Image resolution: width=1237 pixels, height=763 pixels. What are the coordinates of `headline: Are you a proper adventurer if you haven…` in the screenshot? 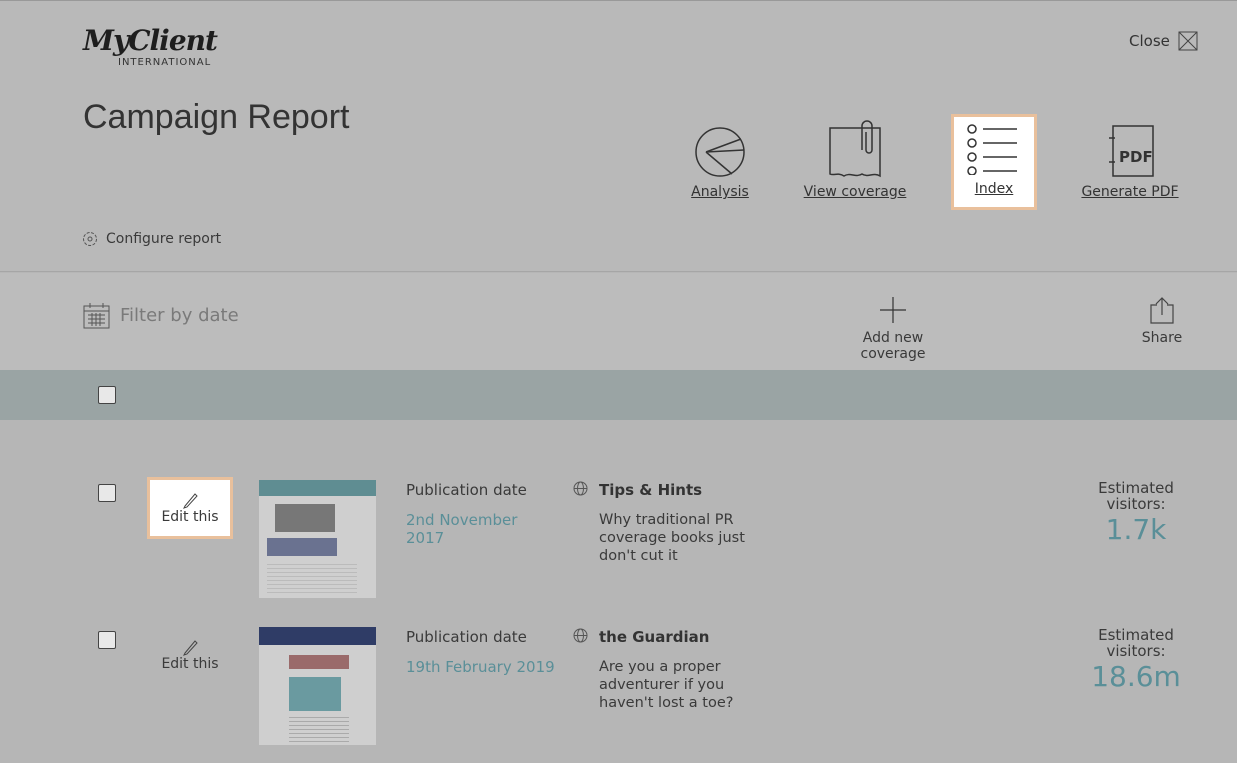 It's located at (666, 685).